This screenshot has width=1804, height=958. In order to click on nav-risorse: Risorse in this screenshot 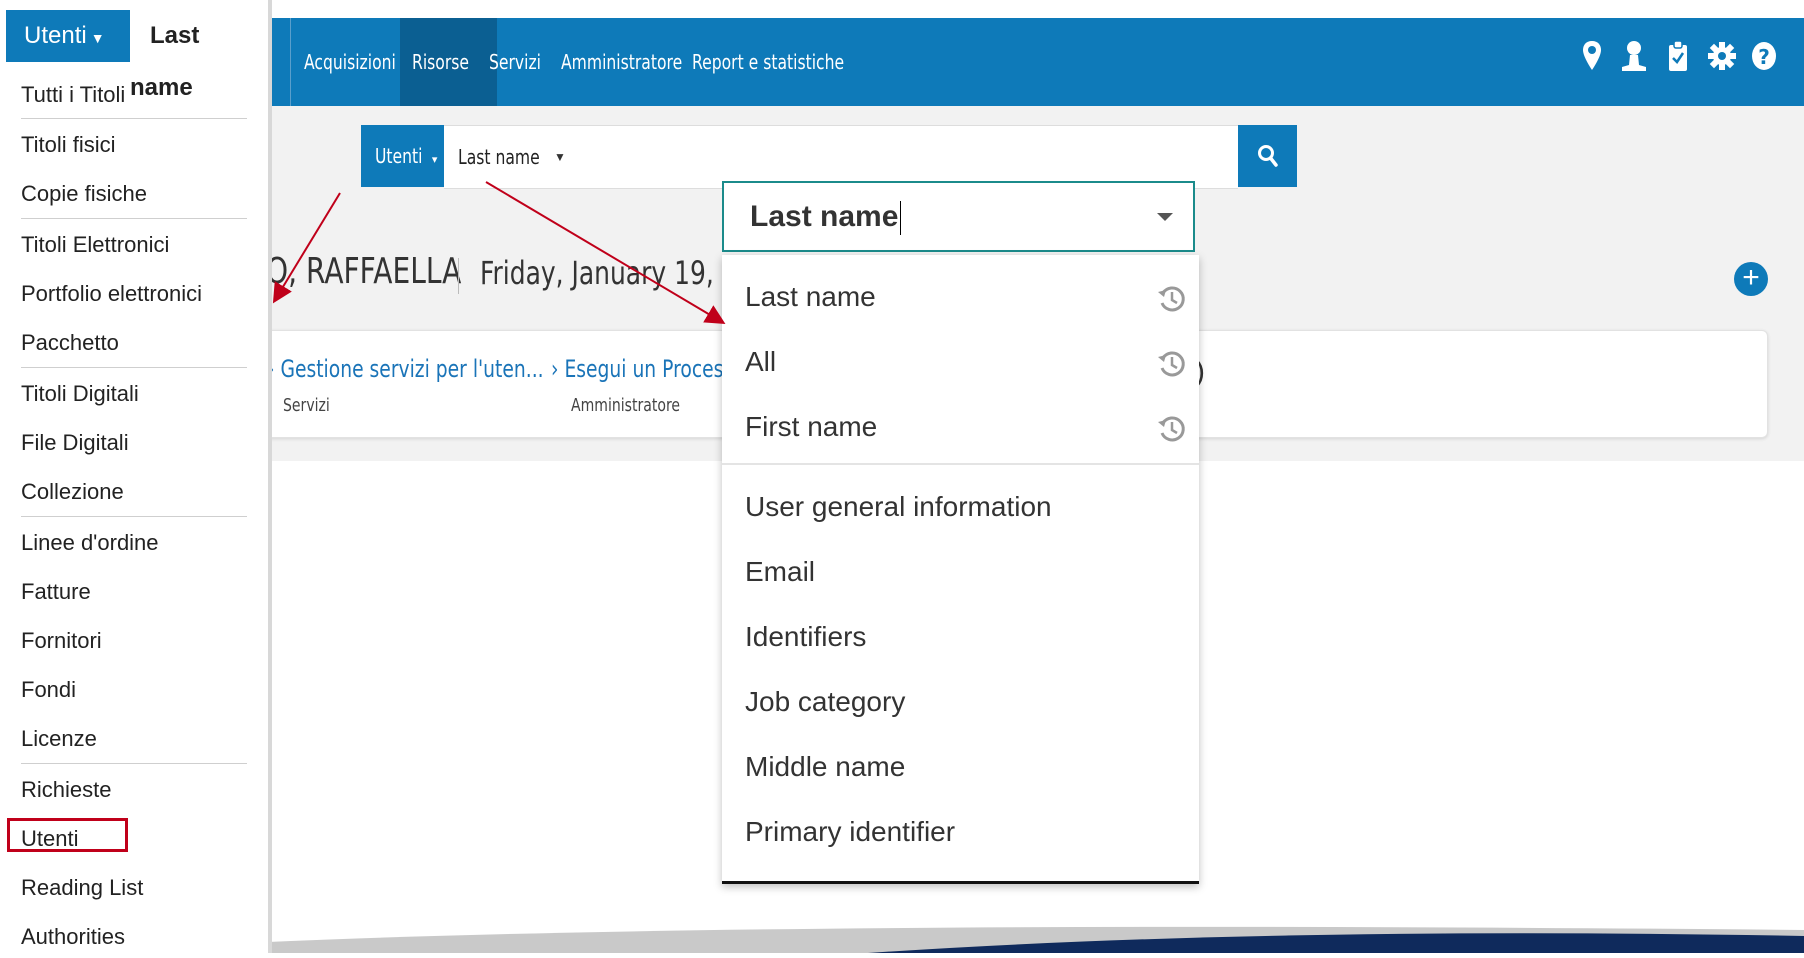, I will do `click(449, 62)`.